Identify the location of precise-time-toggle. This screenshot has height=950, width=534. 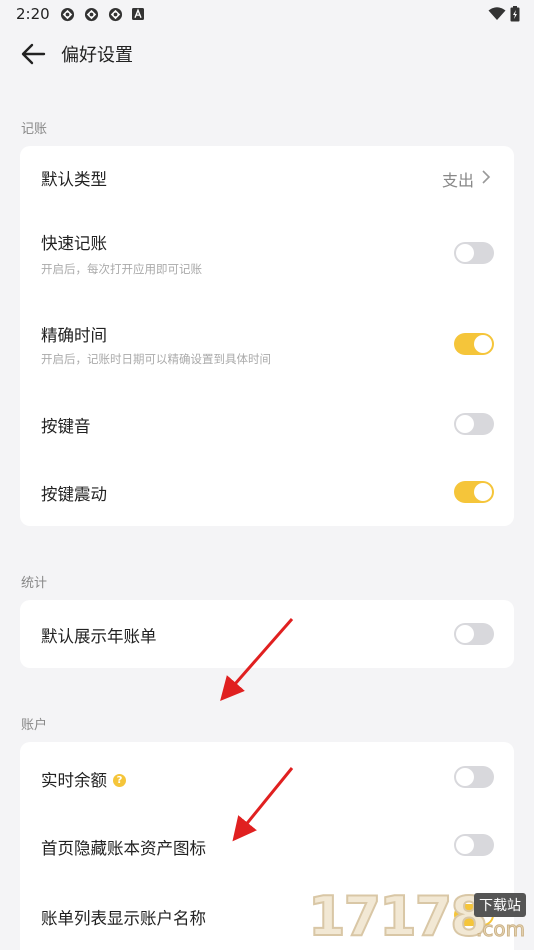
(474, 344).